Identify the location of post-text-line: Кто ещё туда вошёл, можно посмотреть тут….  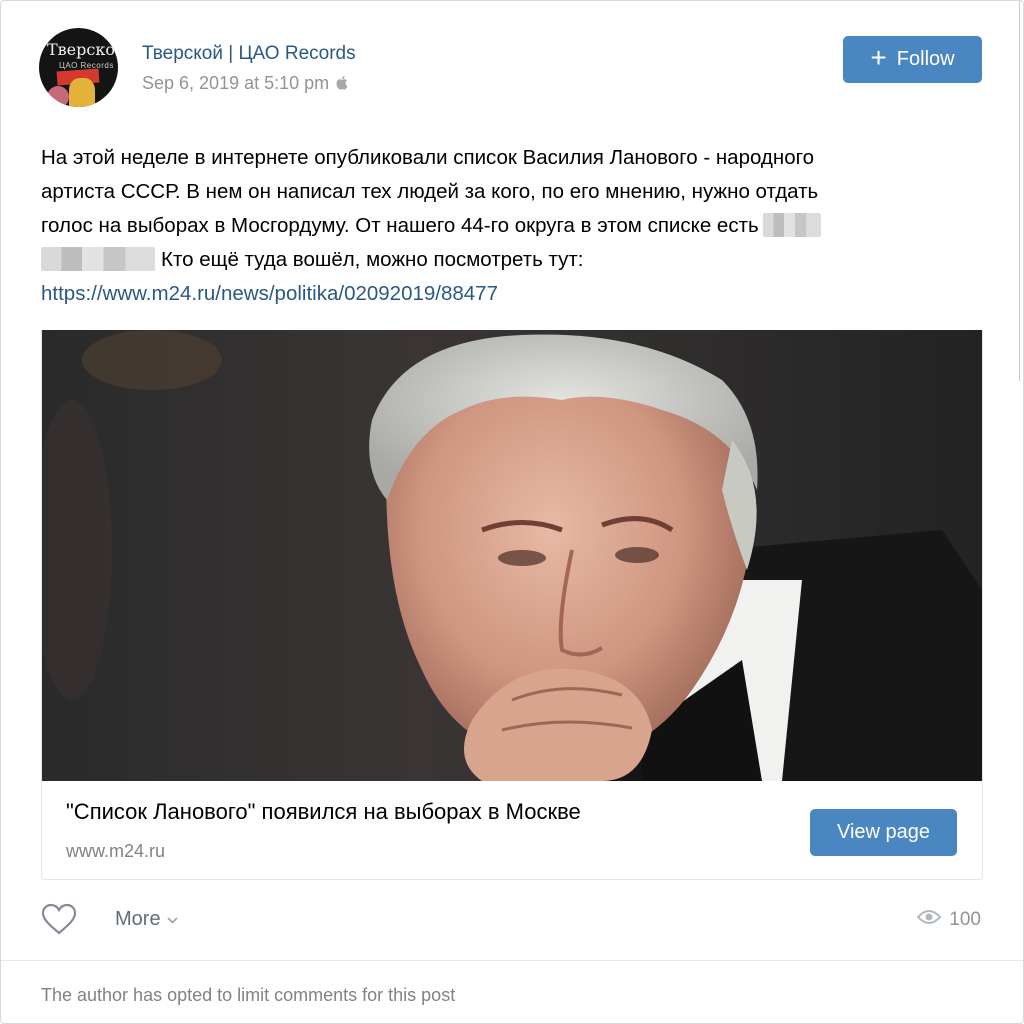
(511, 260).